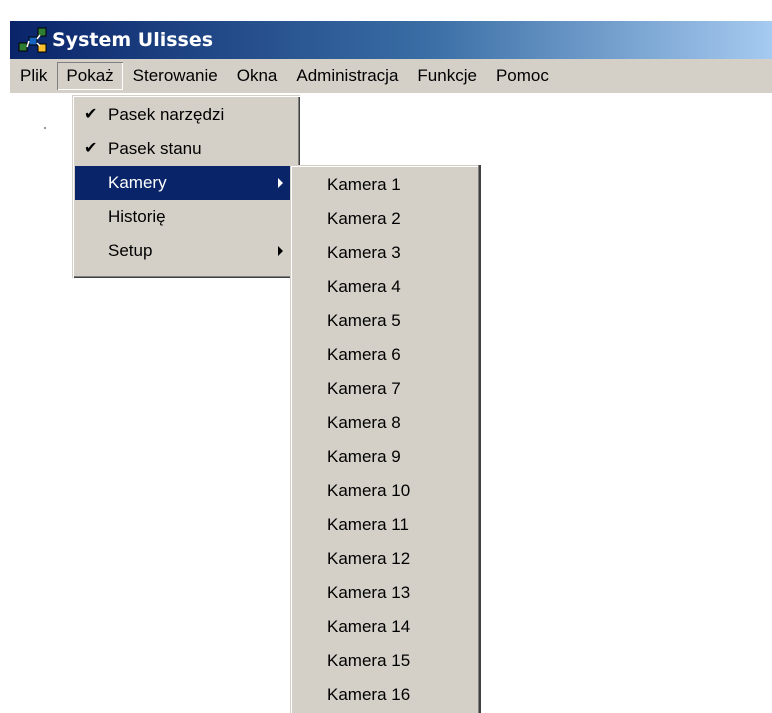 The image size is (772, 713). What do you see at coordinates (385, 627) in the screenshot?
I see `menu-item-kamera-14: Kamera 14` at bounding box center [385, 627].